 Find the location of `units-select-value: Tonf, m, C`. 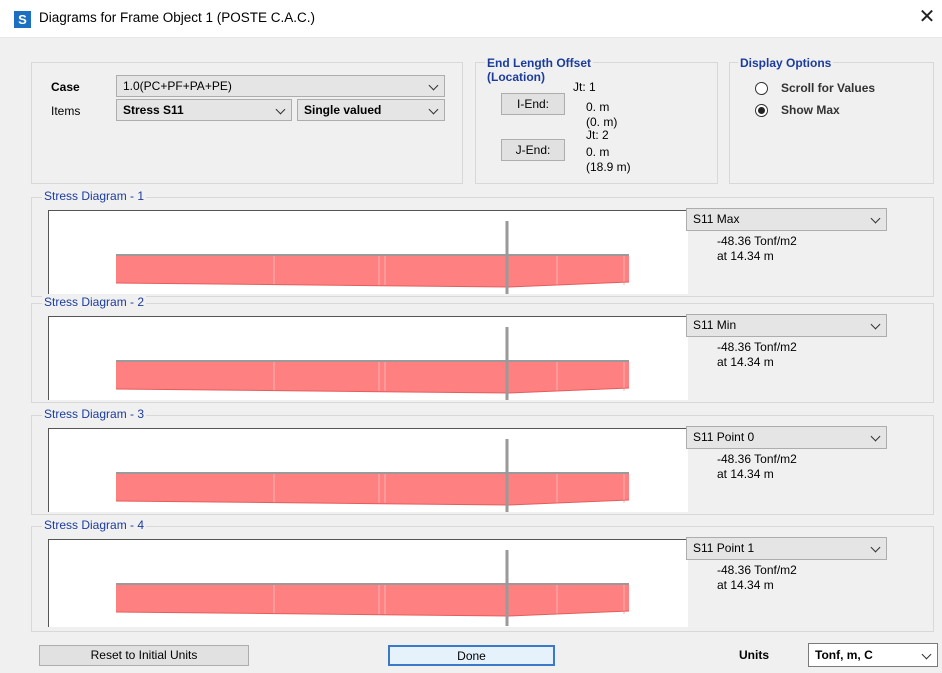

units-select-value: Tonf, m, C is located at coordinates (844, 655).